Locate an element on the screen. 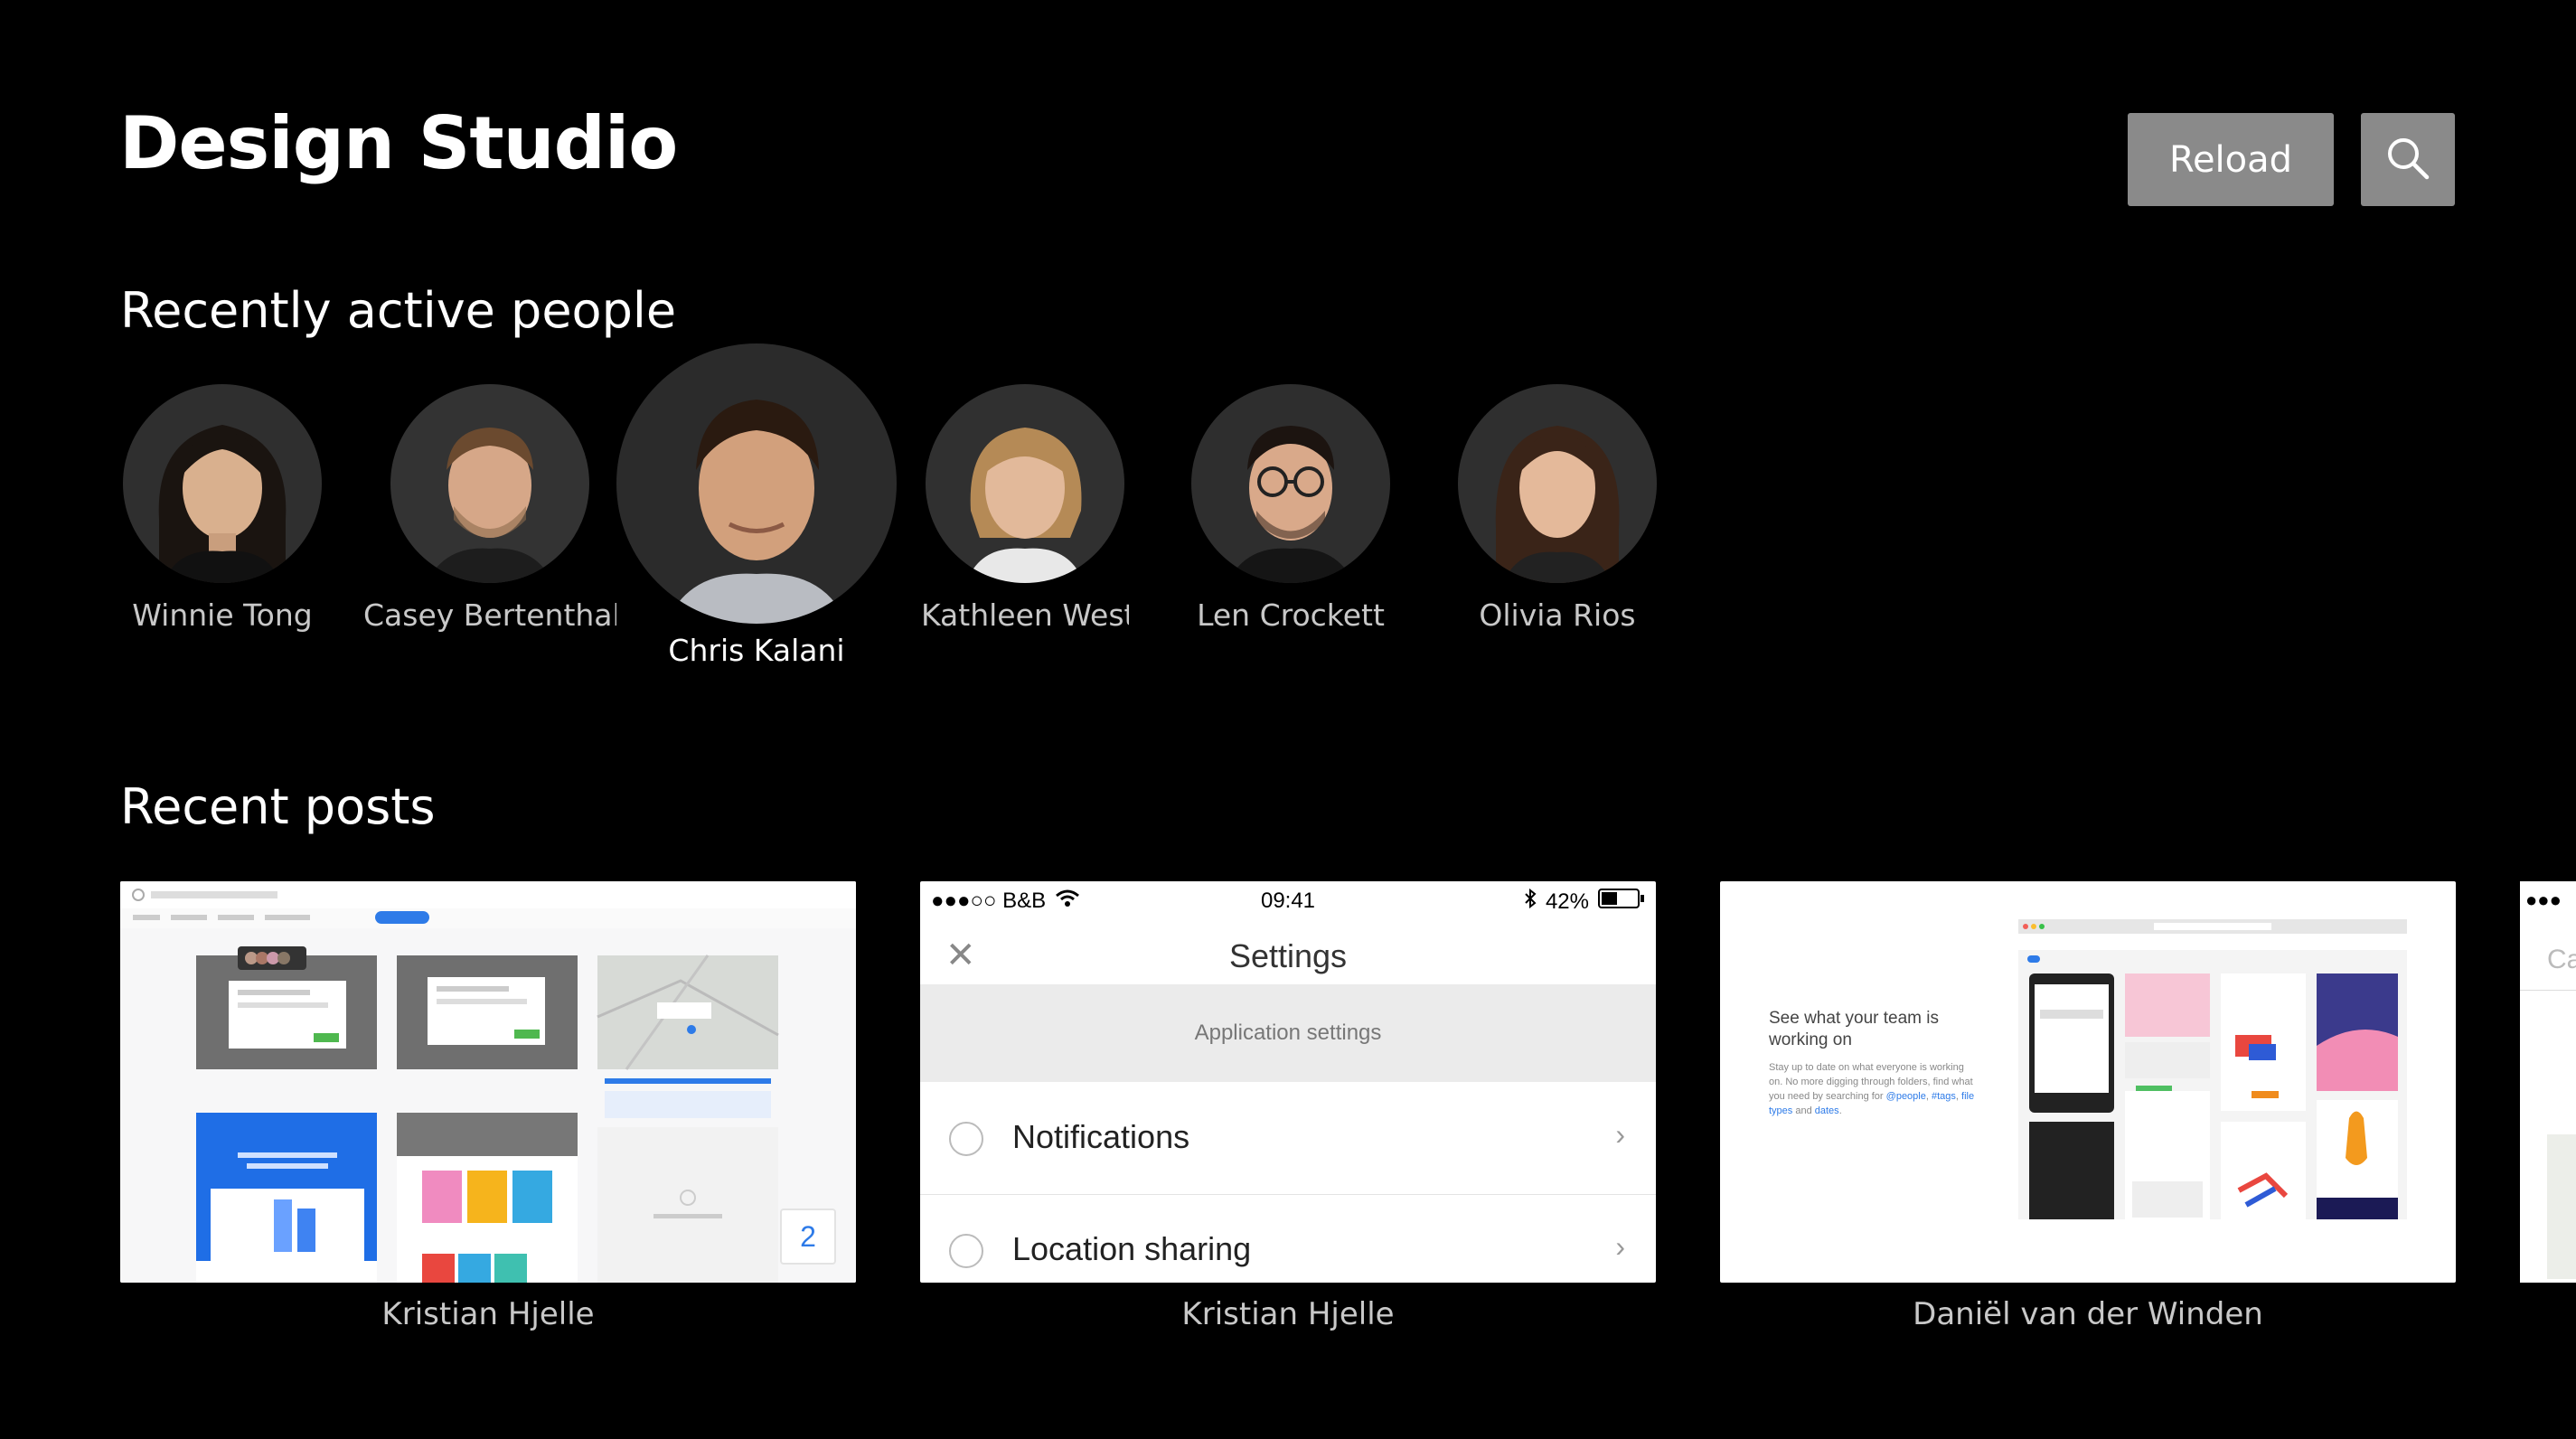 The width and height of the screenshot is (2576, 1439). person-olivia-rios: Olivia Rios is located at coordinates (1557, 509).